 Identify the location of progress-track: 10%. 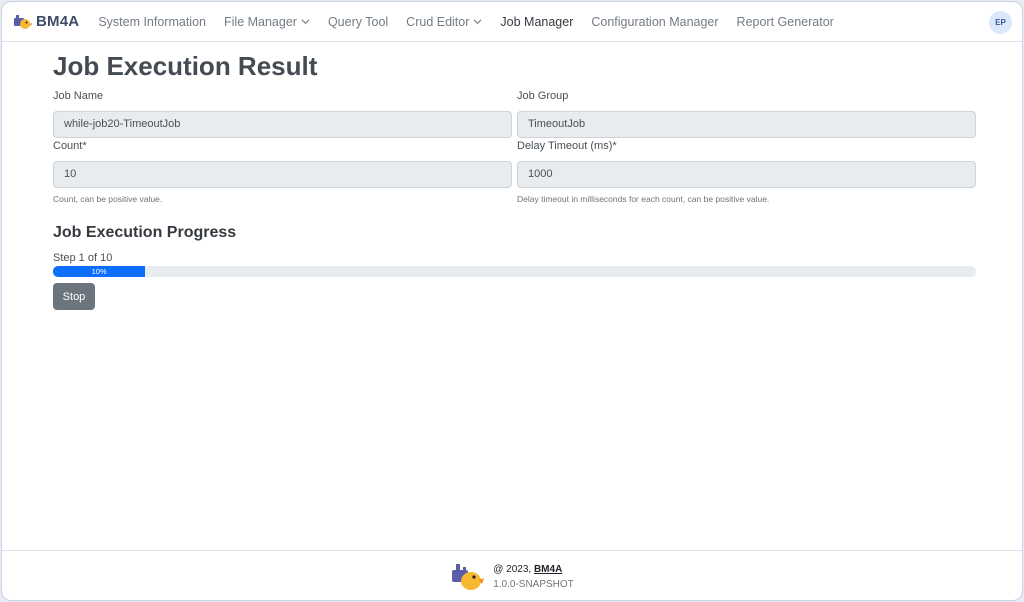
(514, 271).